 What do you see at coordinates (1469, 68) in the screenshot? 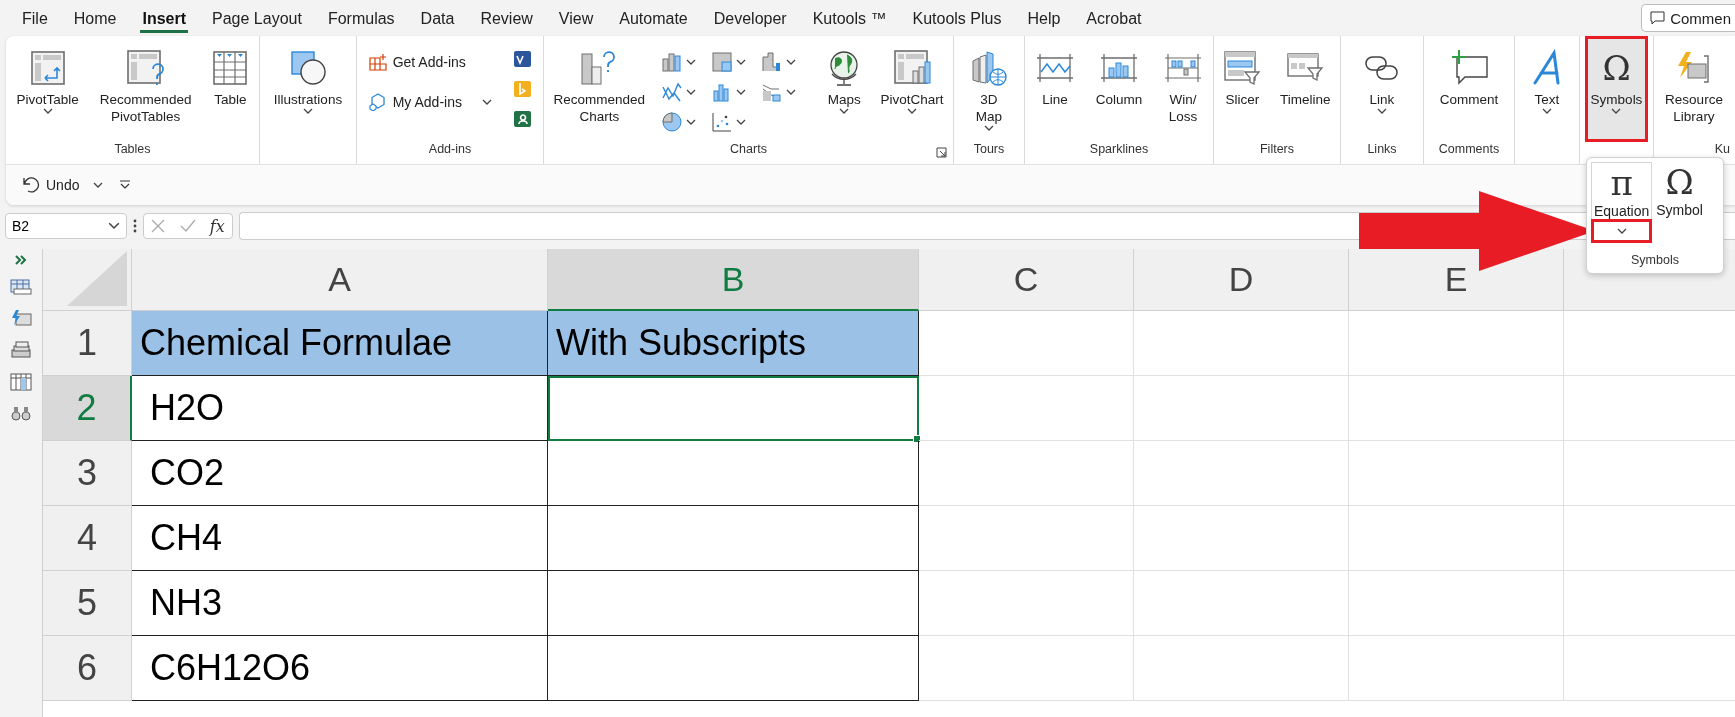
I see `comment-plus-icon` at bounding box center [1469, 68].